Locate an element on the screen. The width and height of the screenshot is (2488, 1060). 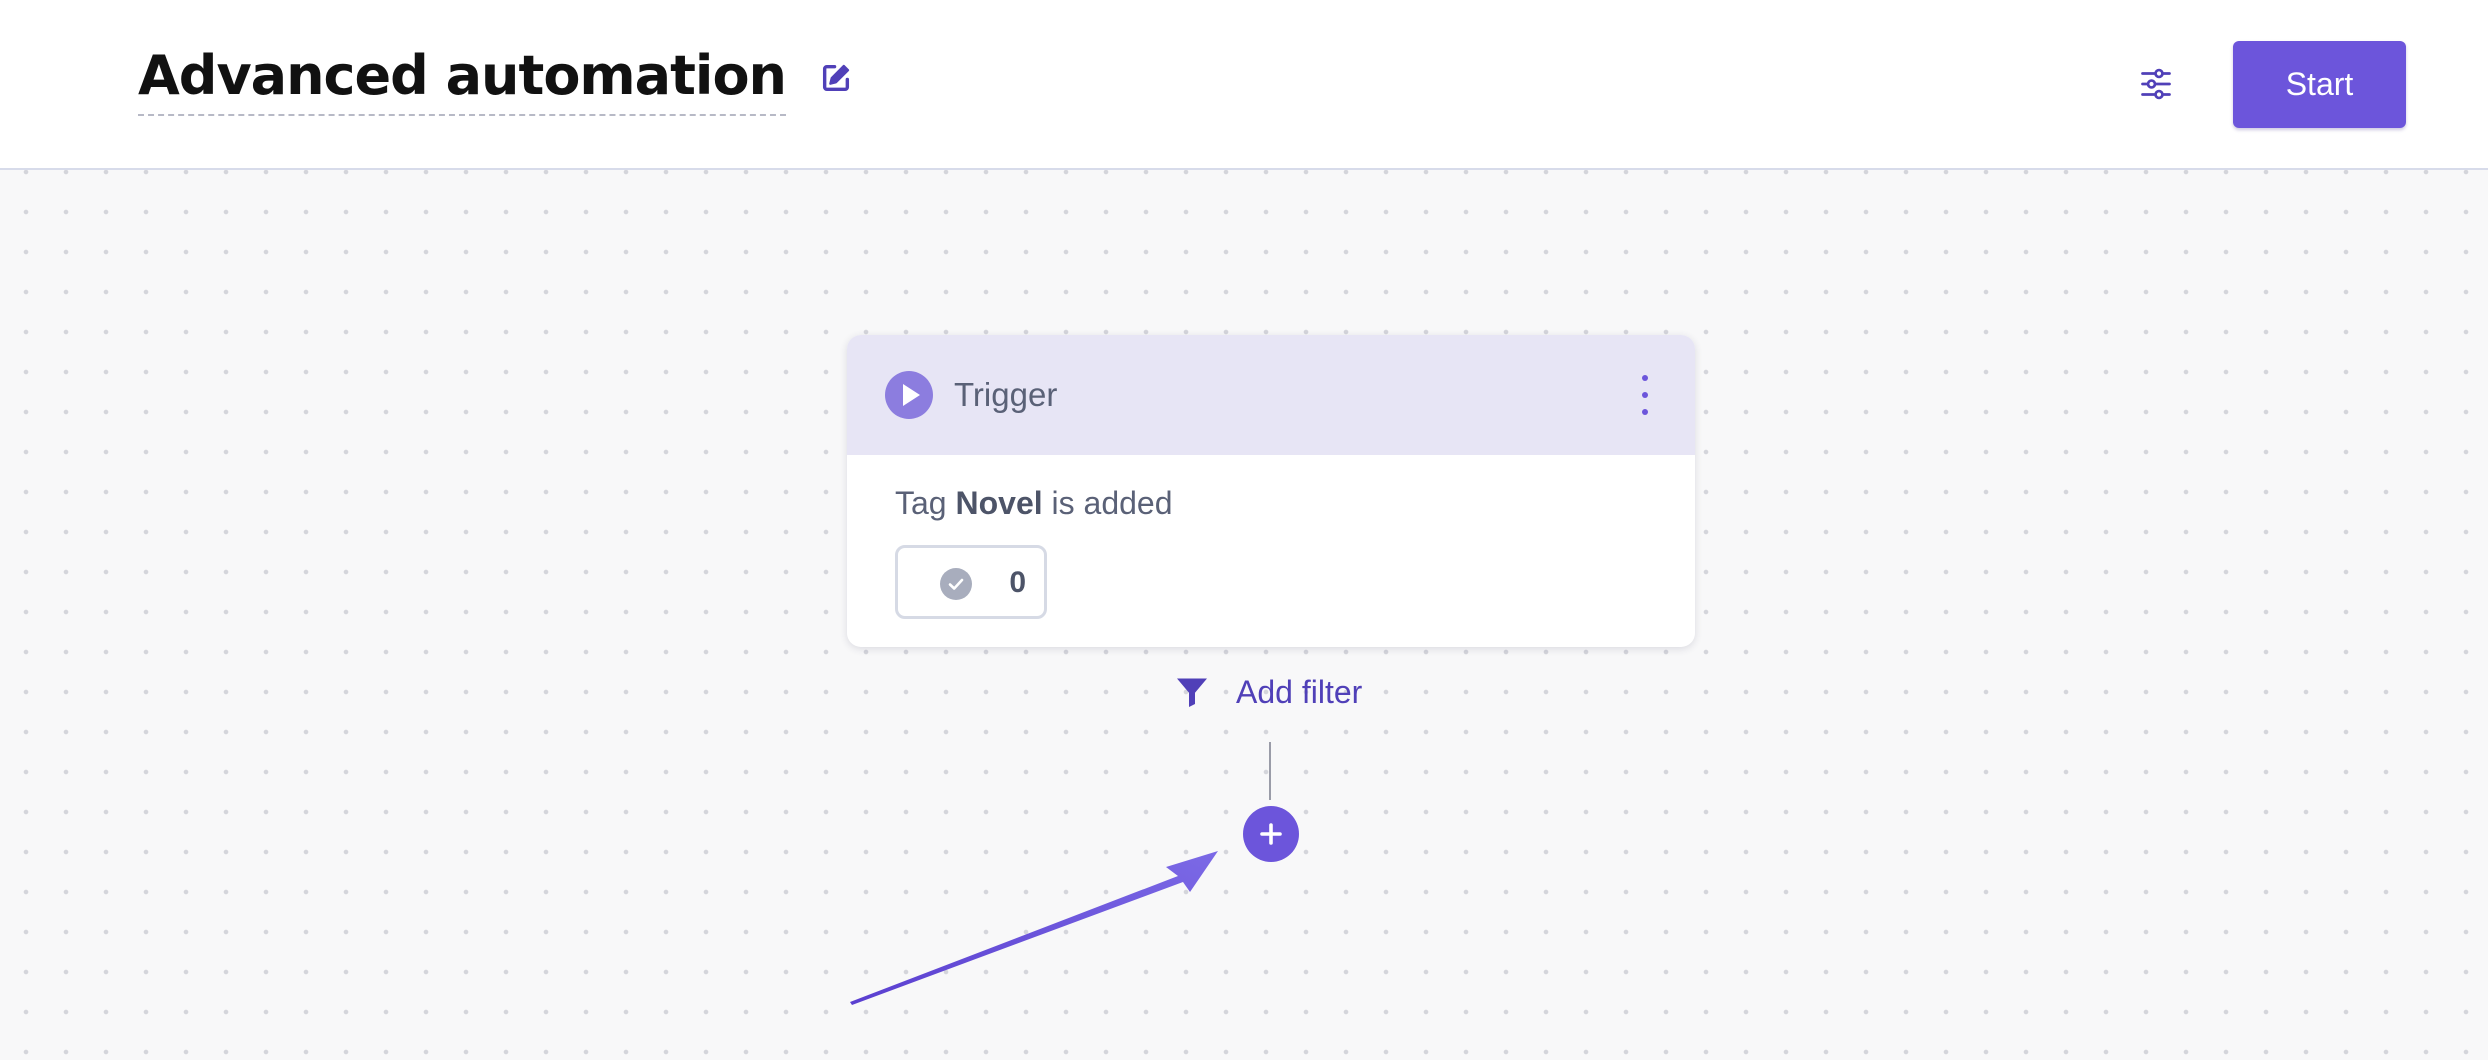
trigger-description-prefix: Tag is located at coordinates (921, 503).